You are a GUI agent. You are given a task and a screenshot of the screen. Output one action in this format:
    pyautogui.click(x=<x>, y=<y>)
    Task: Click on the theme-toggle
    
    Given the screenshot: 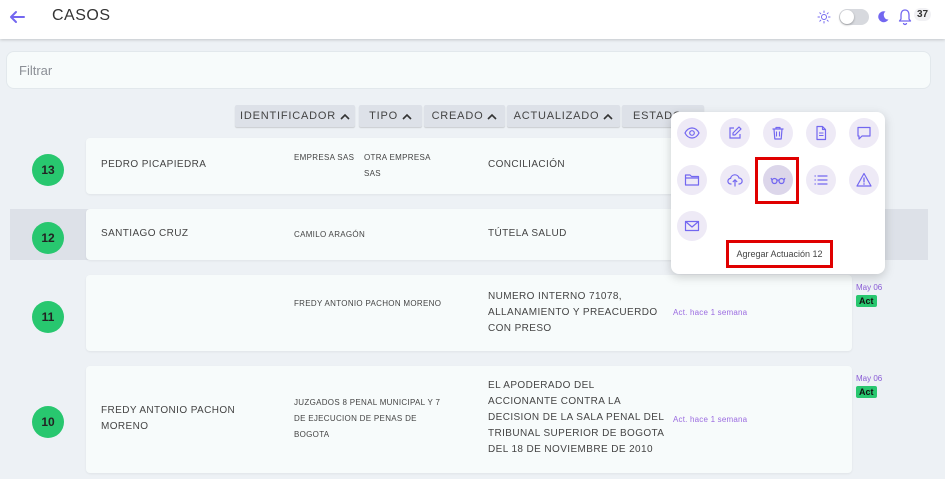 What is the action you would take?
    pyautogui.click(x=854, y=17)
    